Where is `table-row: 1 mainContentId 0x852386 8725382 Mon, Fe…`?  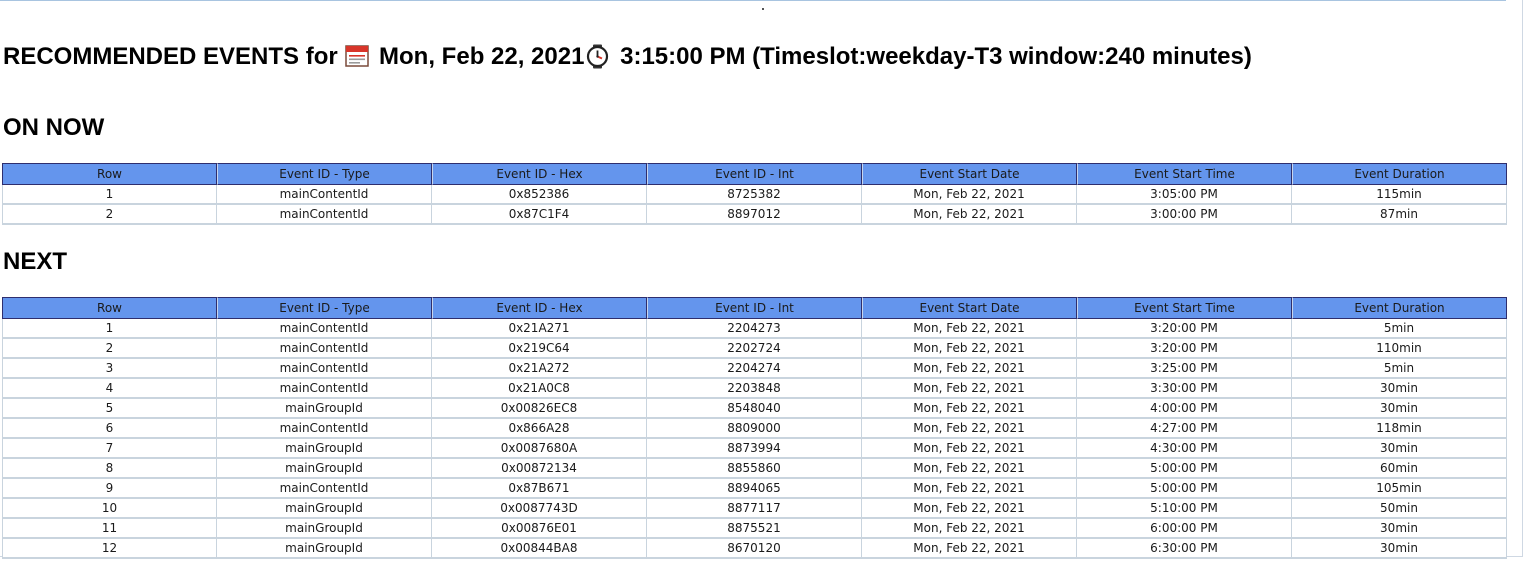 table-row: 1 mainContentId 0x852386 8725382 Mon, Fe… is located at coordinates (754, 195).